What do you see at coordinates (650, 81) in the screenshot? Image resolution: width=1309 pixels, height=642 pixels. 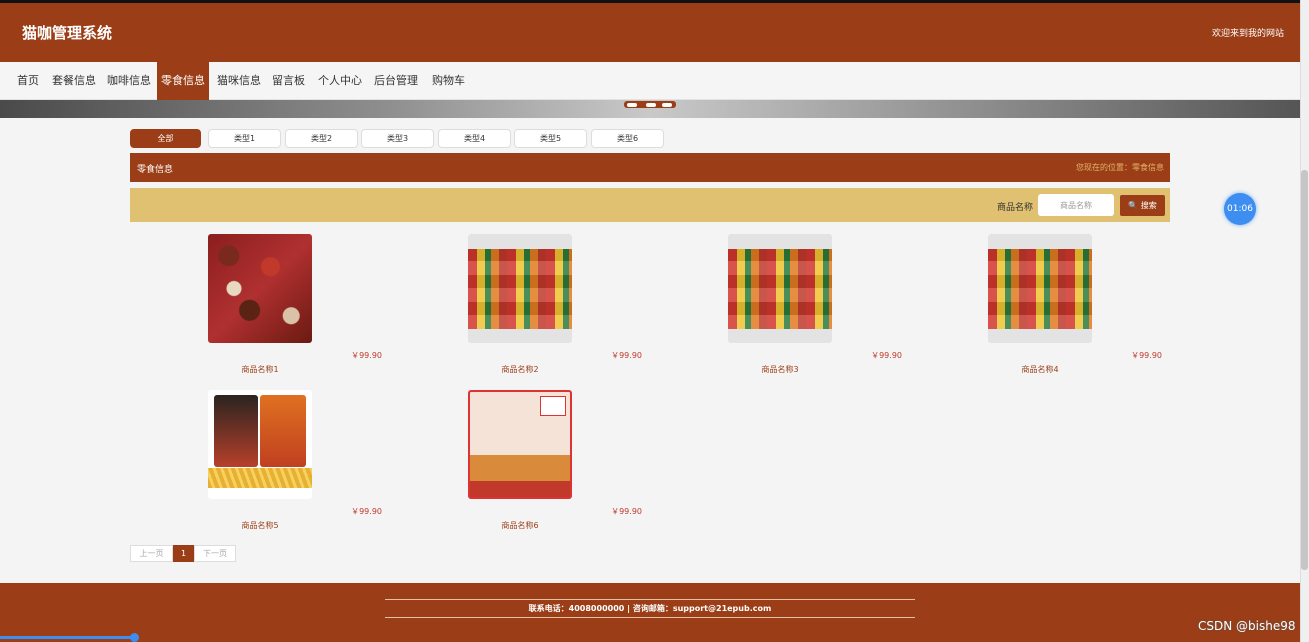 I see `main-nav: 首页 套餐信息 咖啡信息 零食信息 猫咪信息 留言板 个人中心 后台管理 购物车` at bounding box center [650, 81].